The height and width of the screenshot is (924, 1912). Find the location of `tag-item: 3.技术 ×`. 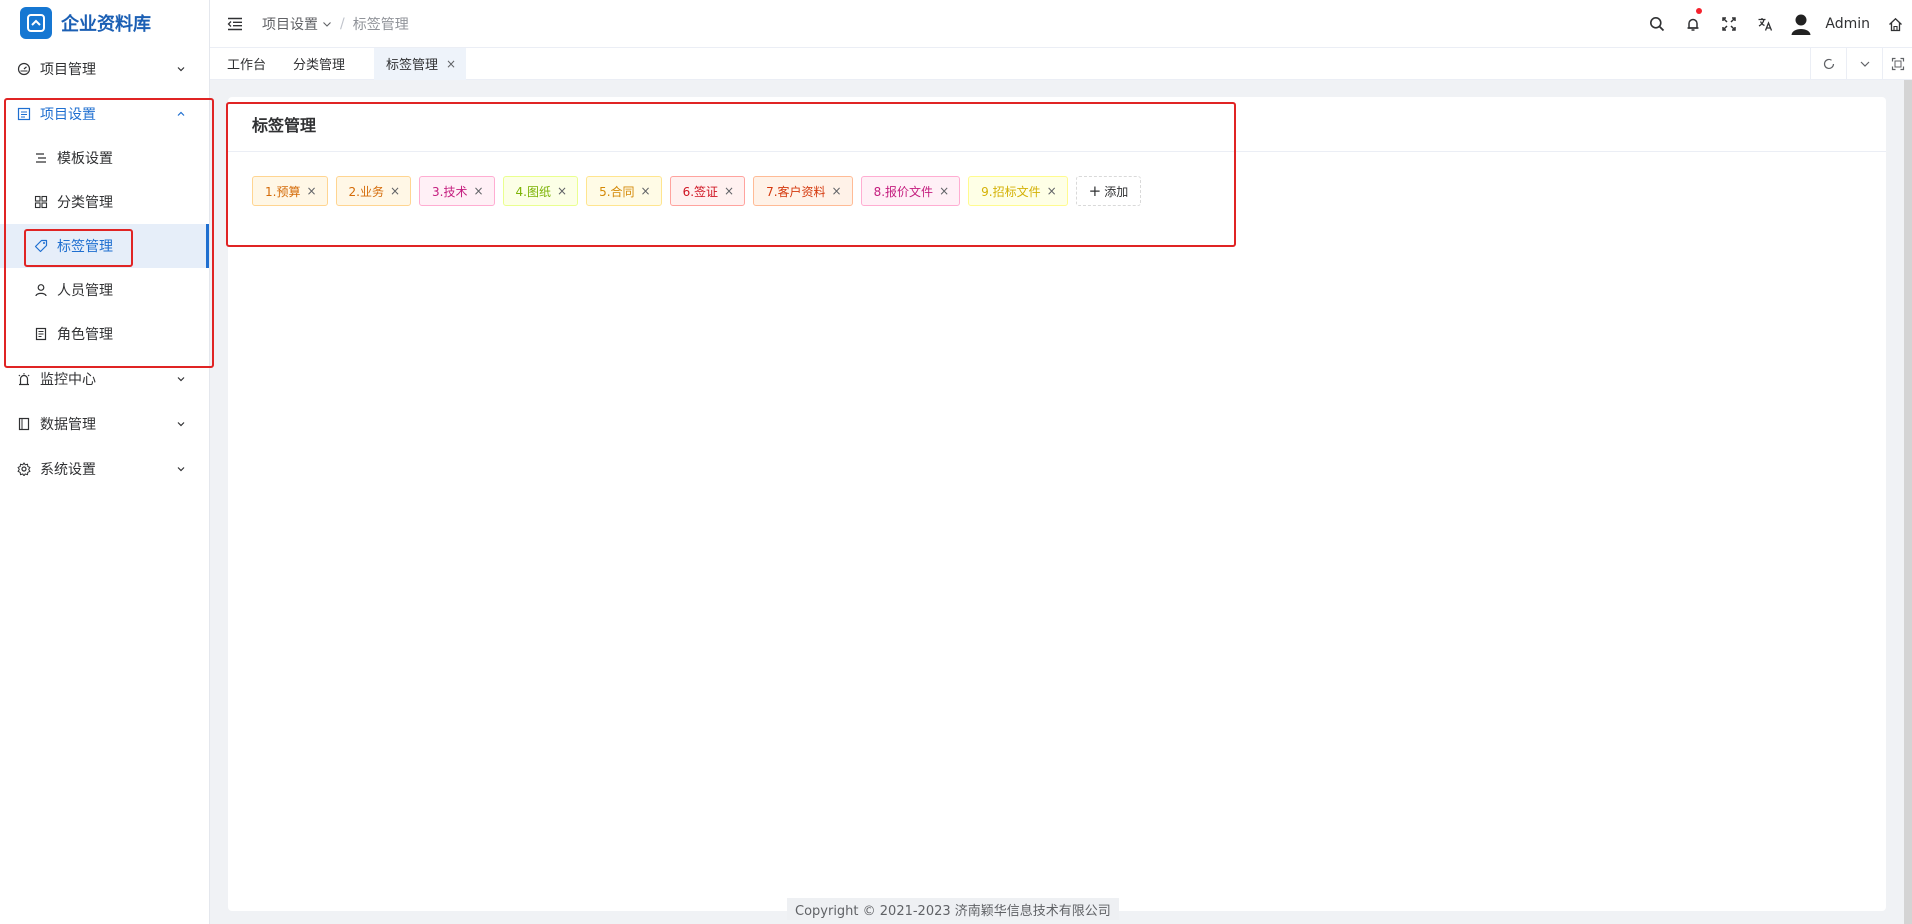

tag-item: 3.技术 × is located at coordinates (457, 191).